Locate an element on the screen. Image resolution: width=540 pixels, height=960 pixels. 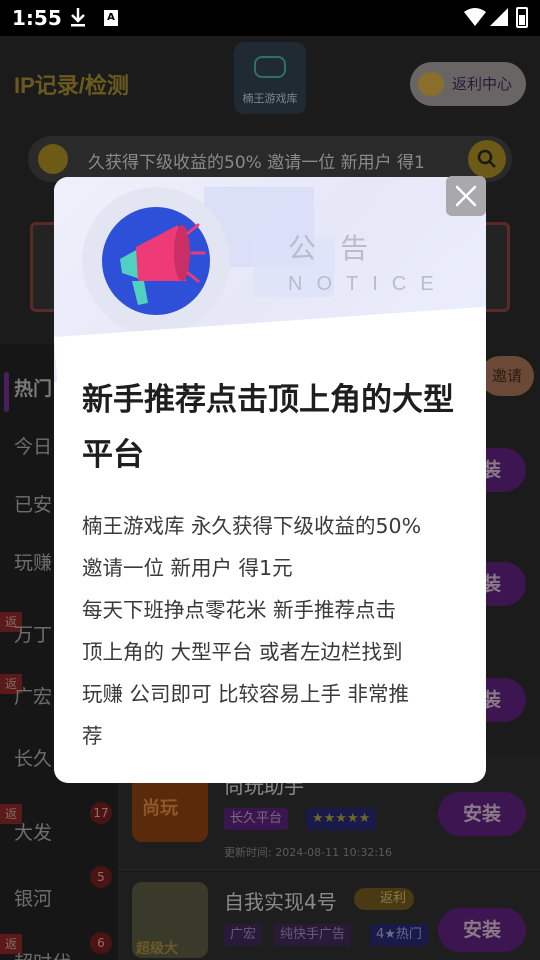
notice-body-line: 楠王游戏库 永久获得下级收益的50% is located at coordinates (252, 526).